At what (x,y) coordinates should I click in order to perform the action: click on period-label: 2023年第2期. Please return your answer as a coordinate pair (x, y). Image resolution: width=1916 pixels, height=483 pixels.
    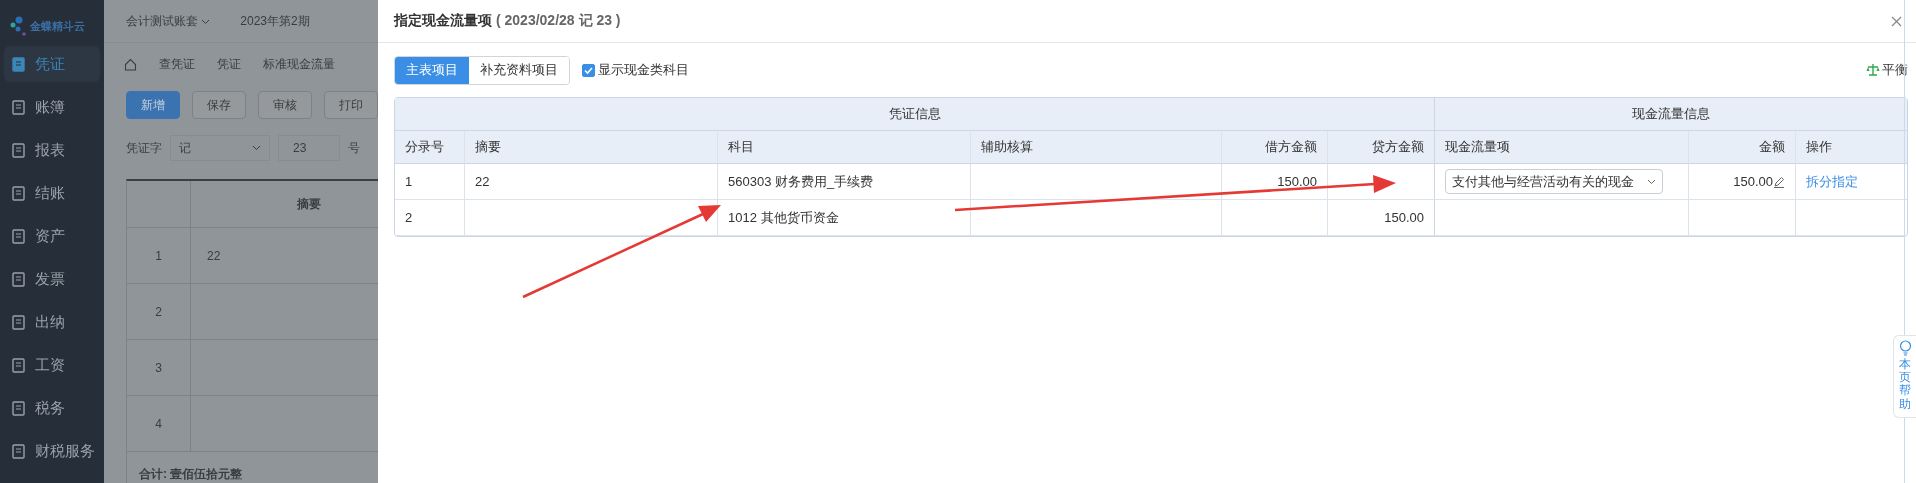
    Looking at the image, I should click on (275, 21).